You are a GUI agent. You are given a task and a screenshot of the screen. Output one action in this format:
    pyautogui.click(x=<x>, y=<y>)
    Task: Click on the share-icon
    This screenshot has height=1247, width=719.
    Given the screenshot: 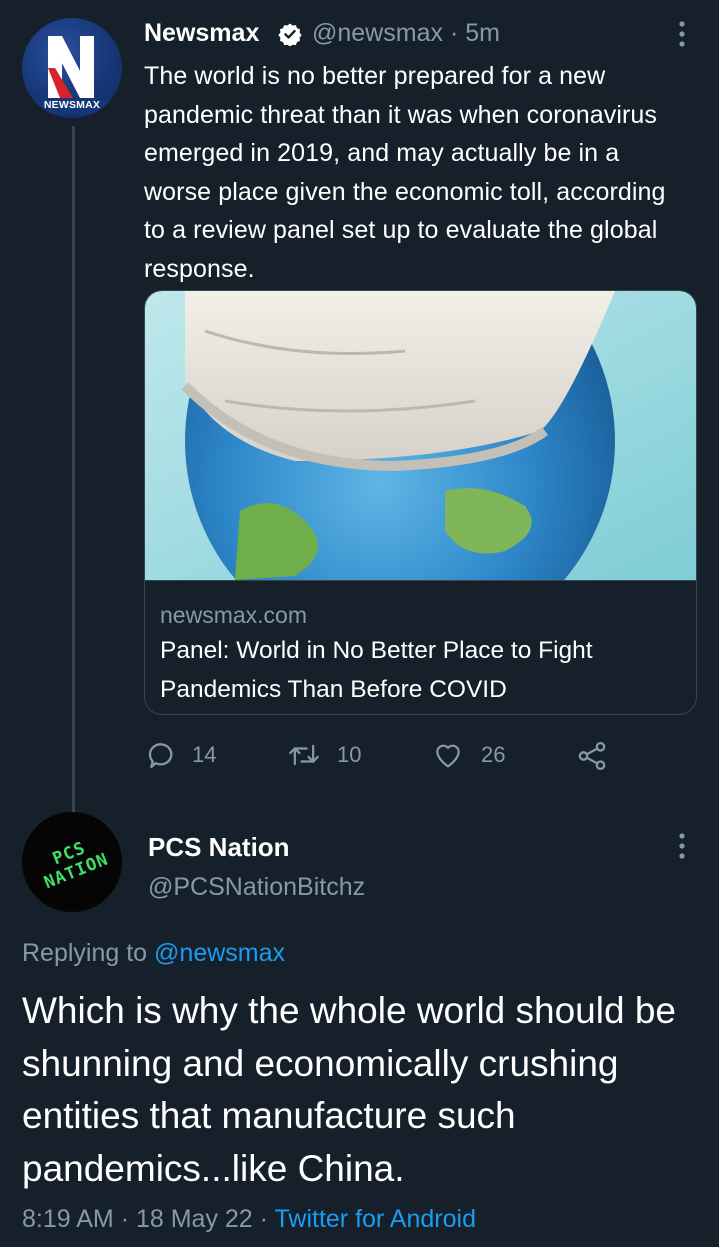 What is the action you would take?
    pyautogui.click(x=592, y=756)
    